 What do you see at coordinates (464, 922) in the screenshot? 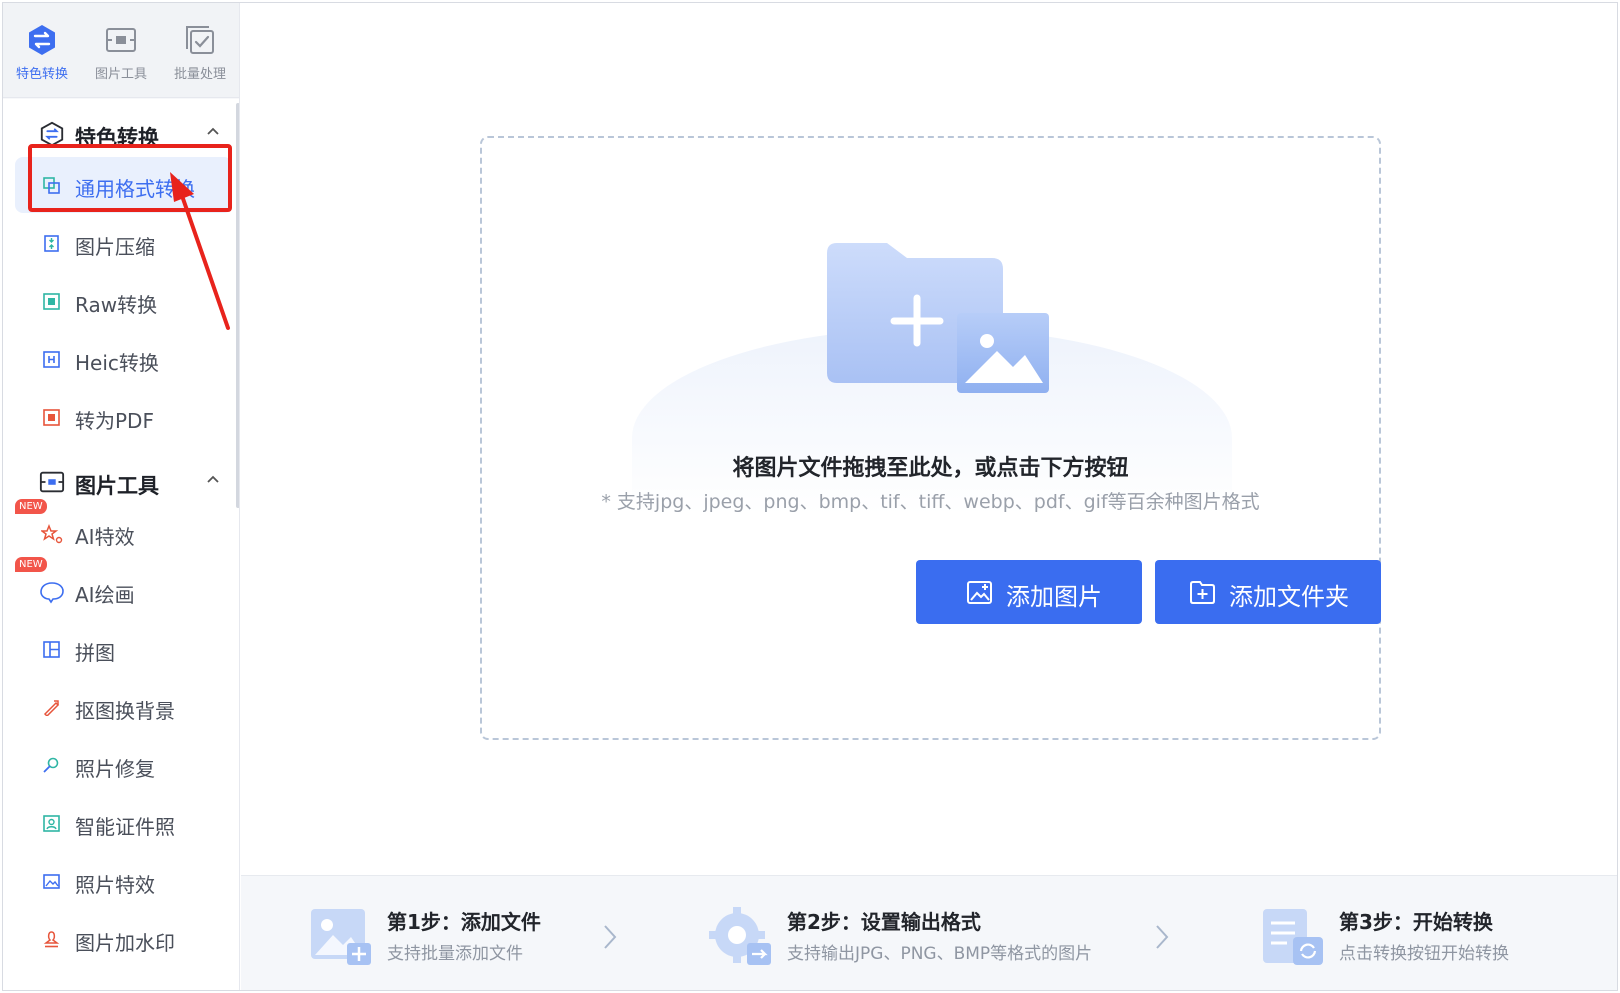
I see `step-1-title: 第1步：添加文件` at bounding box center [464, 922].